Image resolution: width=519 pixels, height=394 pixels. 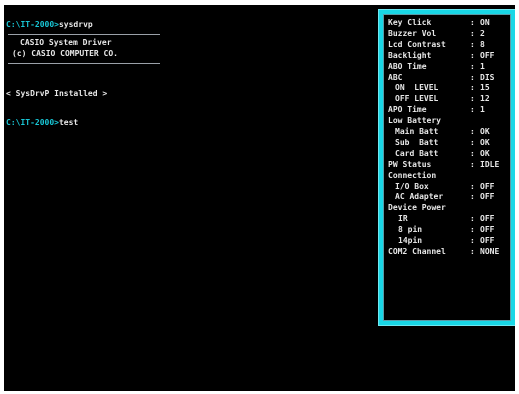 I want to click on status-row: PW Status: IDLE, so click(x=448, y=164).